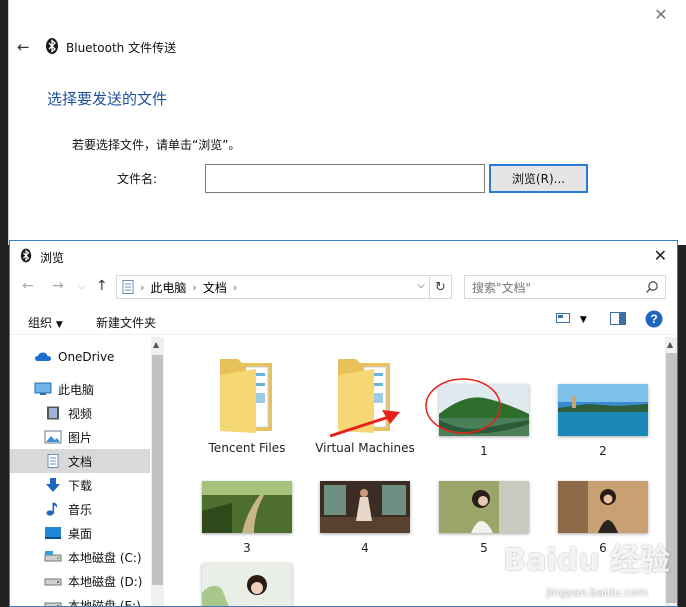 The image size is (686, 607). What do you see at coordinates (365, 448) in the screenshot?
I see `file-name: Virtual Machines` at bounding box center [365, 448].